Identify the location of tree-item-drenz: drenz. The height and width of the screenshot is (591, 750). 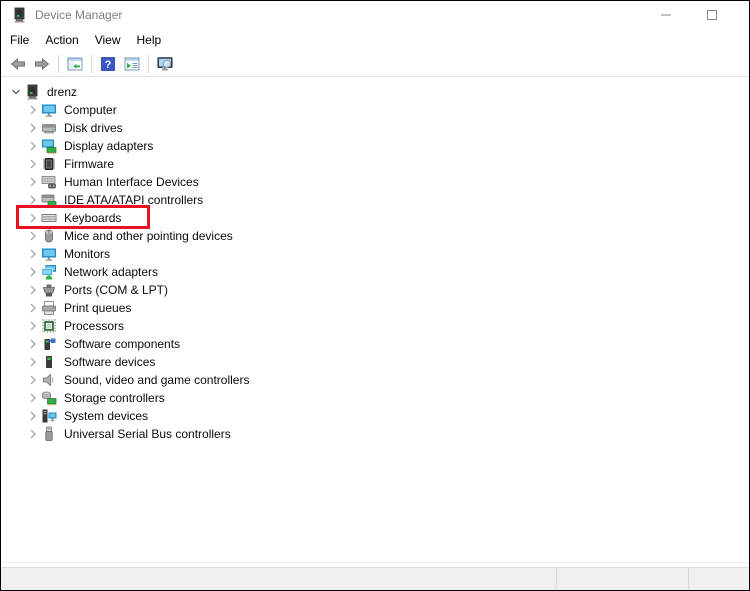
(375, 92).